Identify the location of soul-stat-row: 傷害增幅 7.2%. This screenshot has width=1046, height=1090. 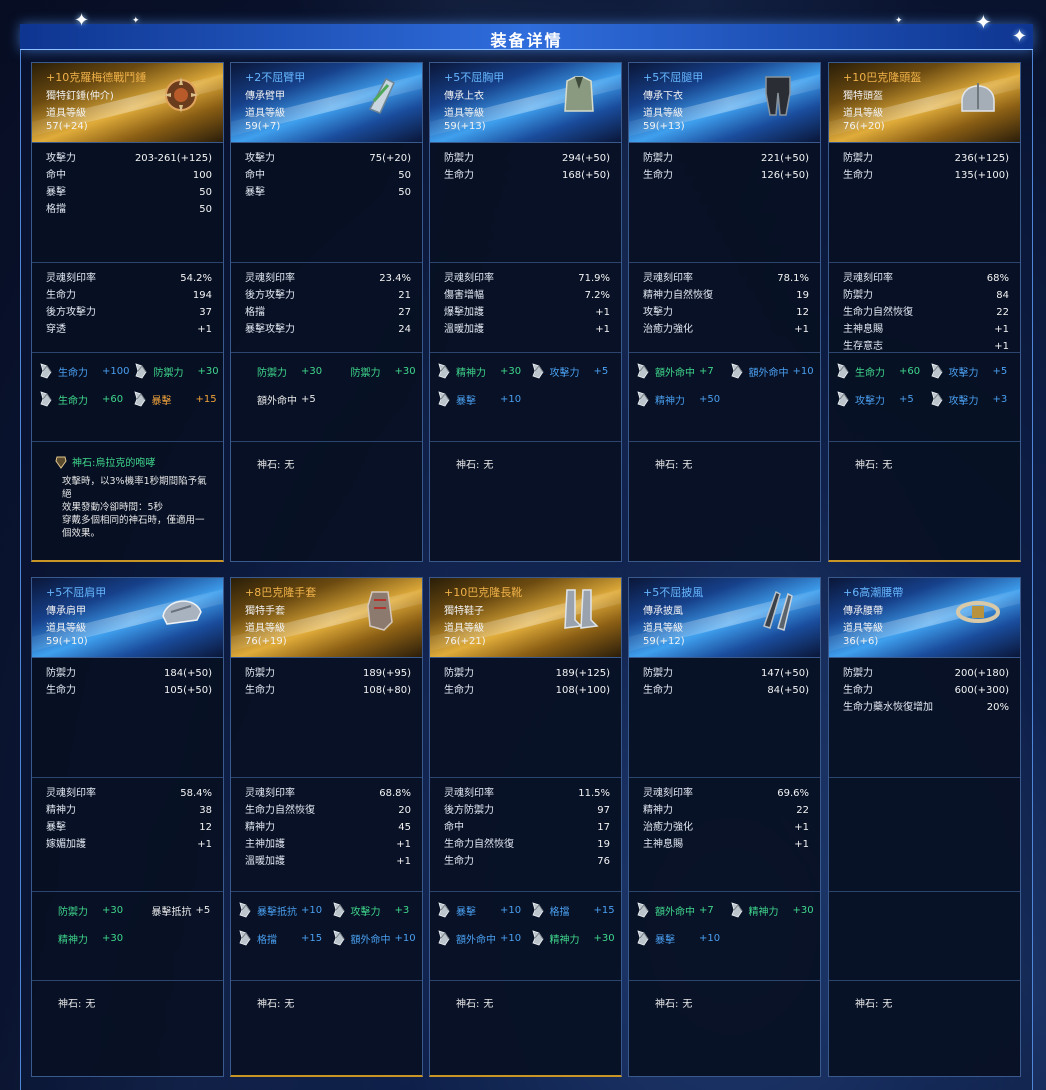
(527, 295).